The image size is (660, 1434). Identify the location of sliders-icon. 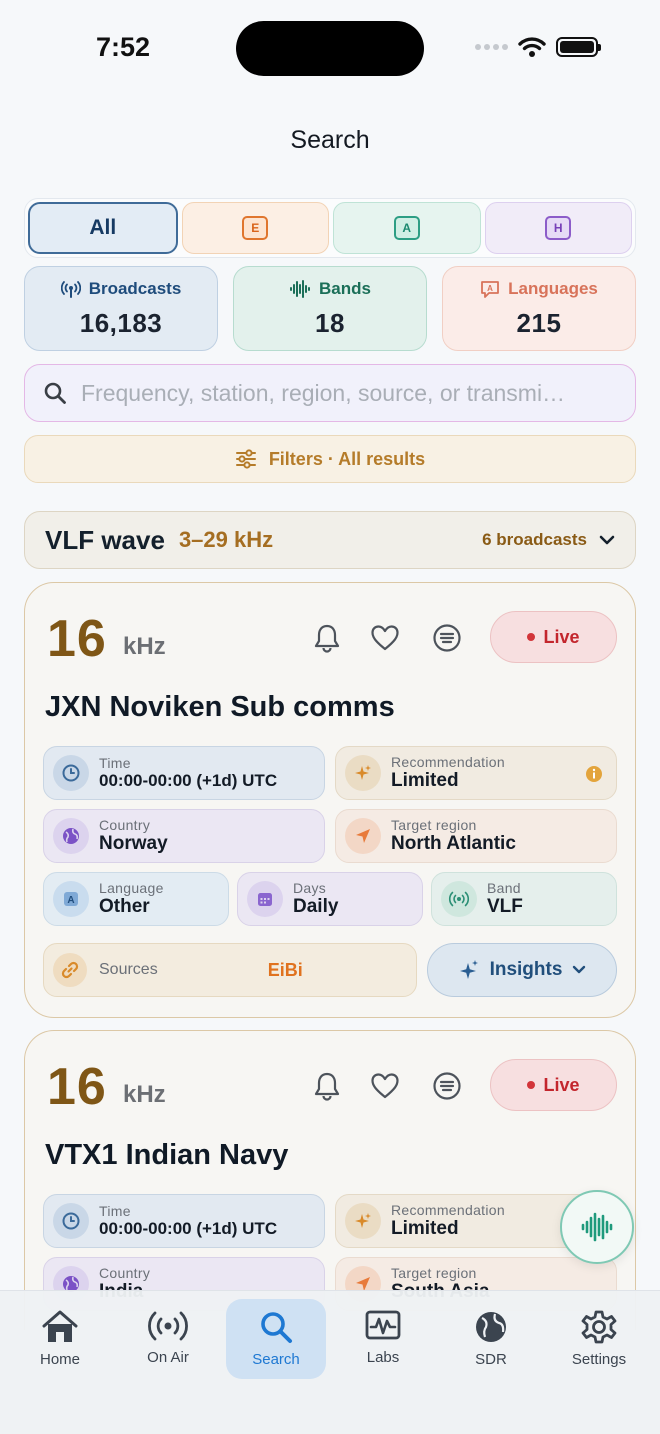
(245, 459).